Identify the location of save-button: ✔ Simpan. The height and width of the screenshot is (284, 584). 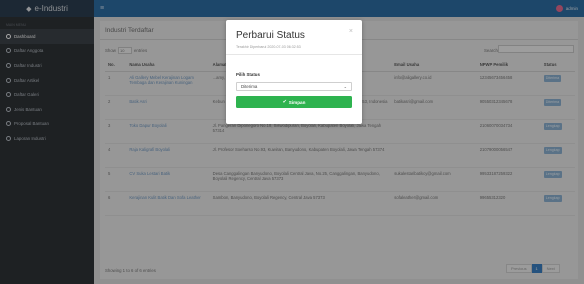
(294, 102).